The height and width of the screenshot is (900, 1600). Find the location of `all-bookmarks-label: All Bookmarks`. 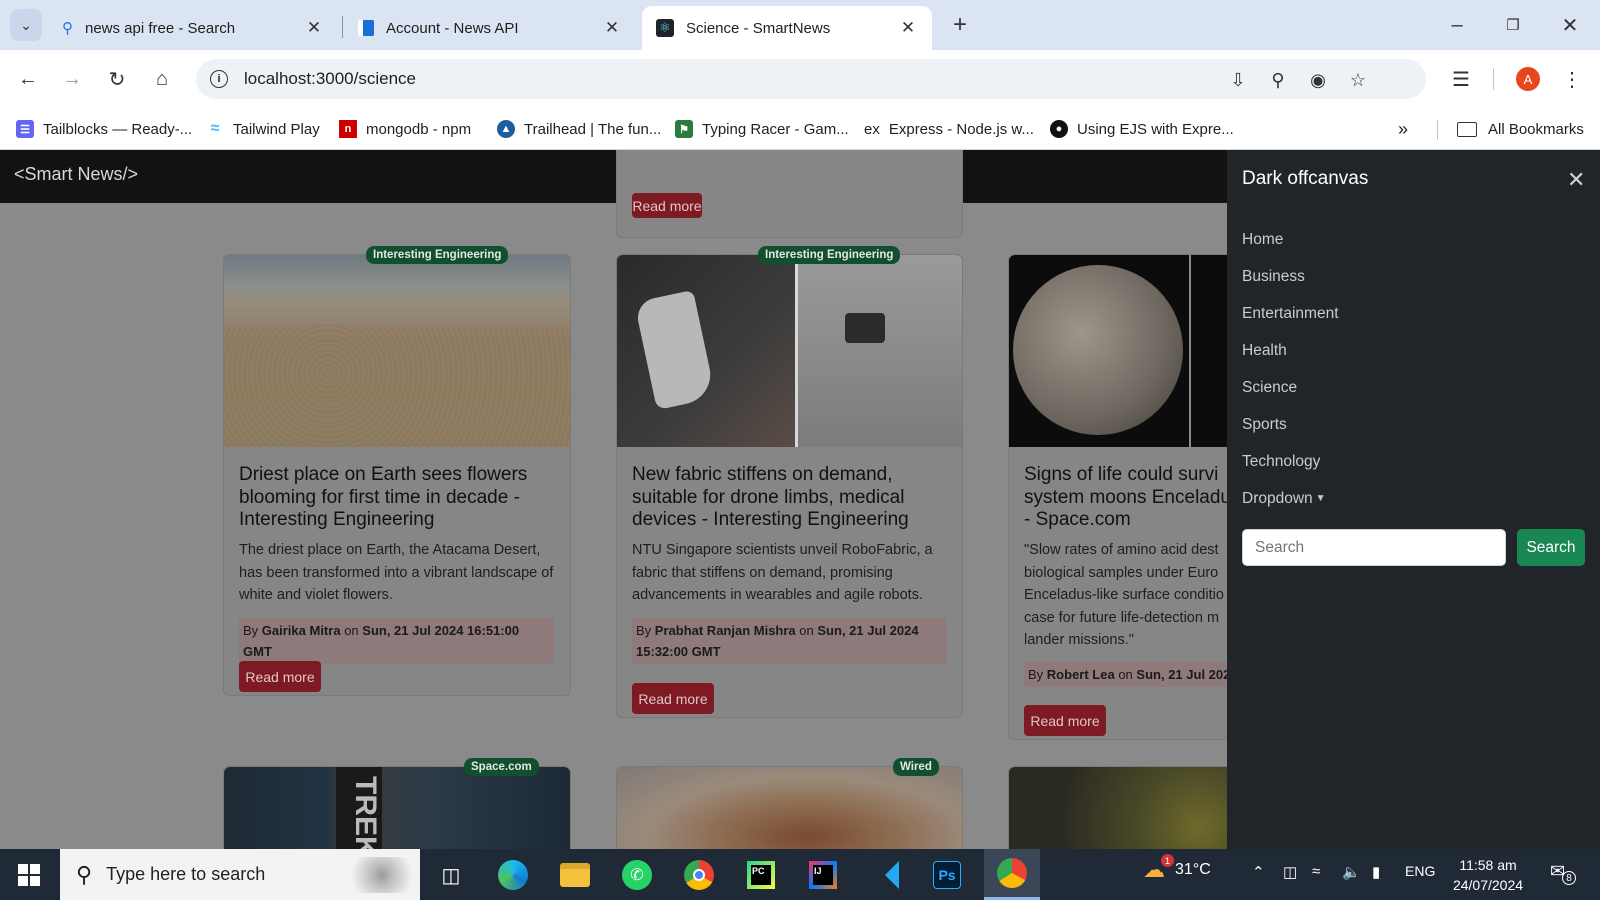

all-bookmarks-label: All Bookmarks is located at coordinates (1536, 129).